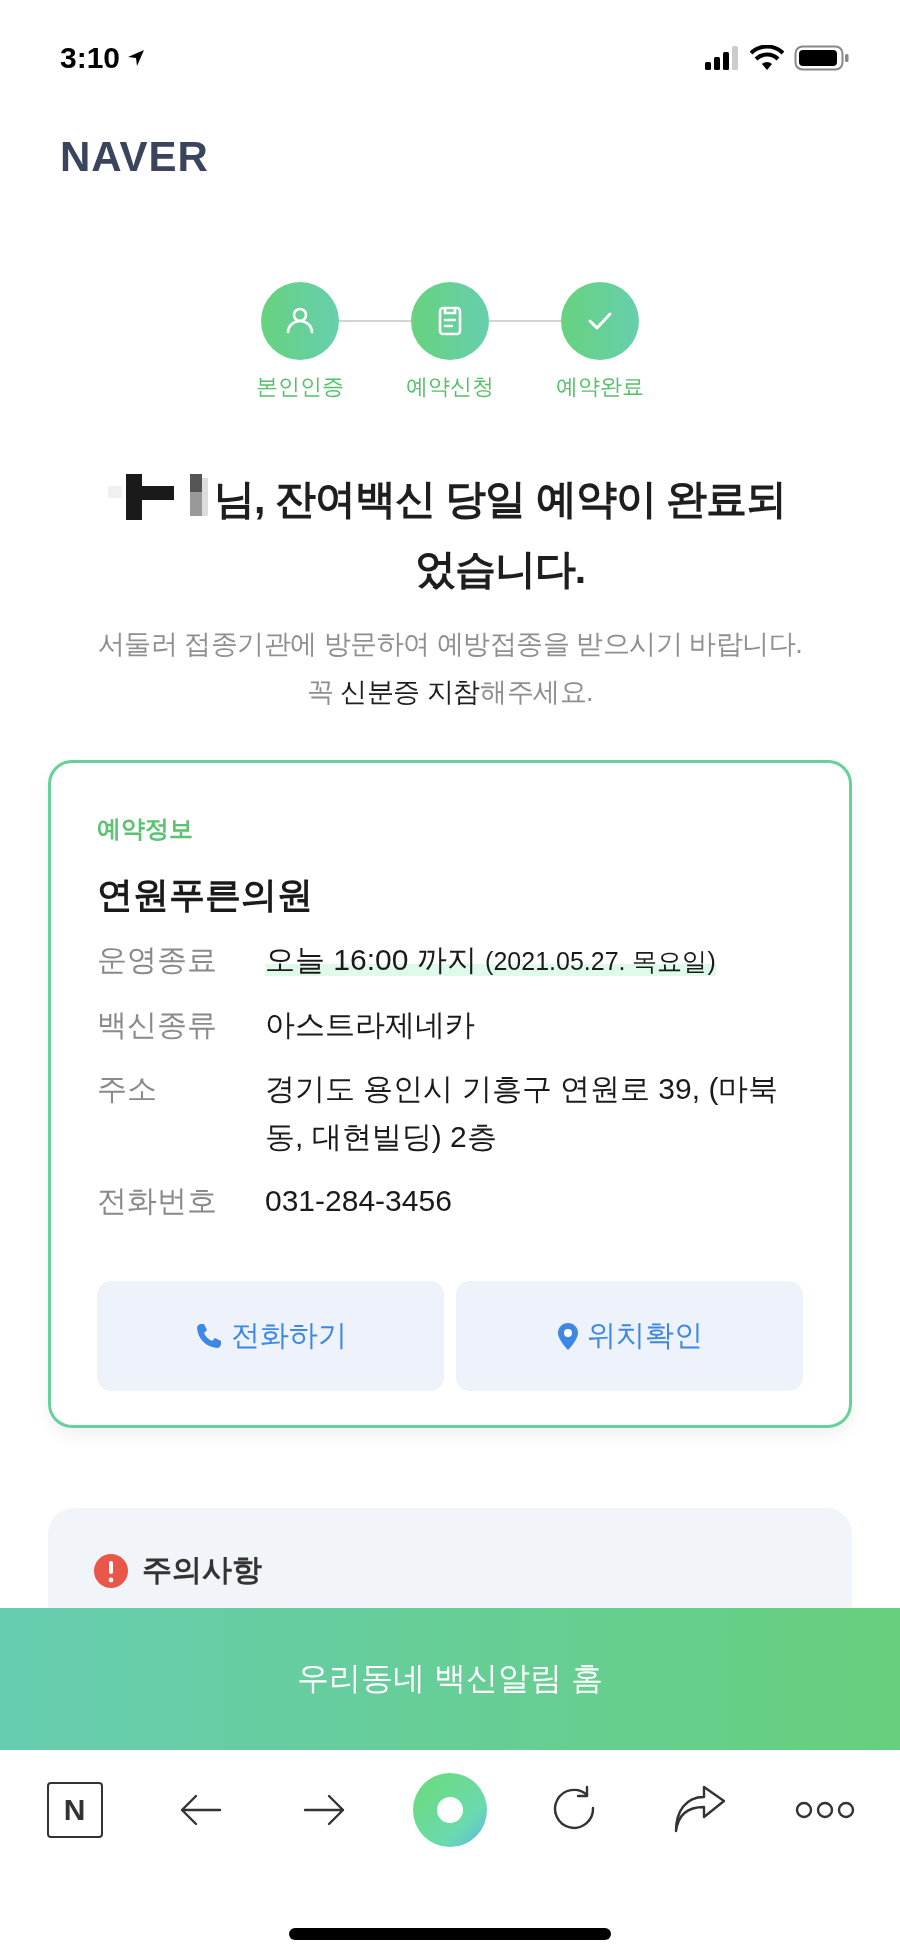 The height and width of the screenshot is (1949, 900). Describe the element at coordinates (450, 387) in the screenshot. I see `step-label: 예약신청` at that location.